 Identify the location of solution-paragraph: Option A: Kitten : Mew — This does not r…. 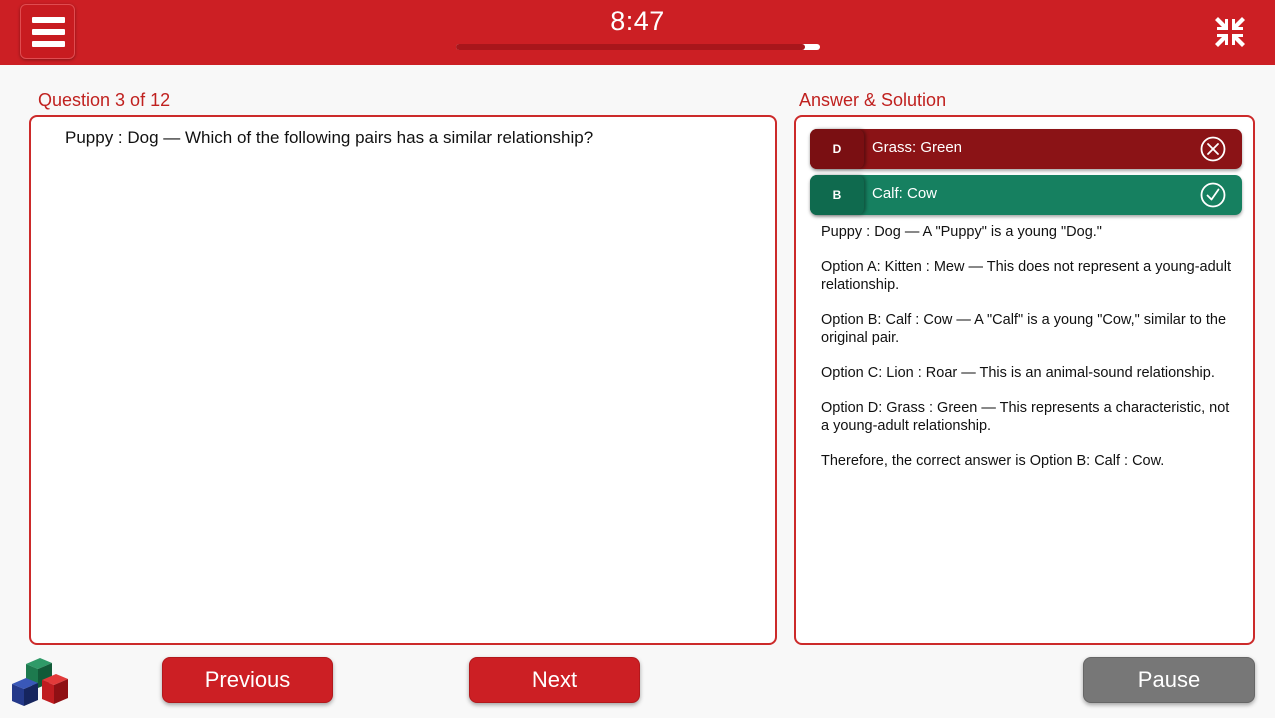
(1026, 276).